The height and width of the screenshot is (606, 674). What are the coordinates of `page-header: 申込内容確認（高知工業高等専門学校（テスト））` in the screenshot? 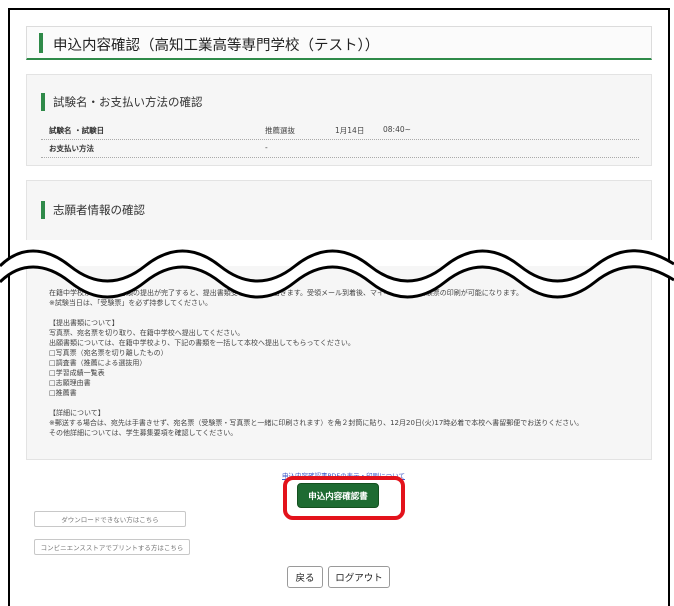 It's located at (339, 43).